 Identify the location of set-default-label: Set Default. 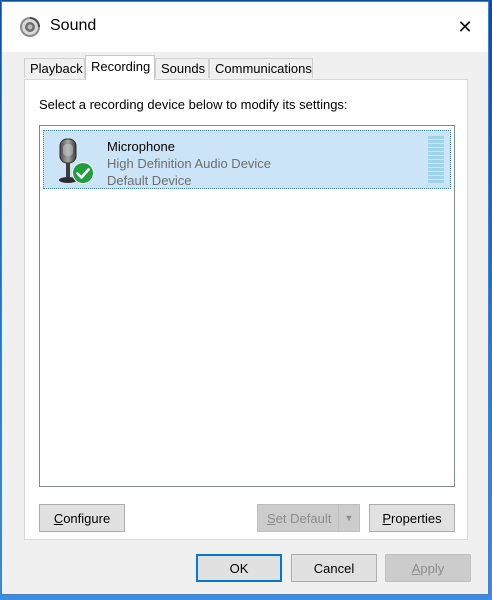
(299, 518).